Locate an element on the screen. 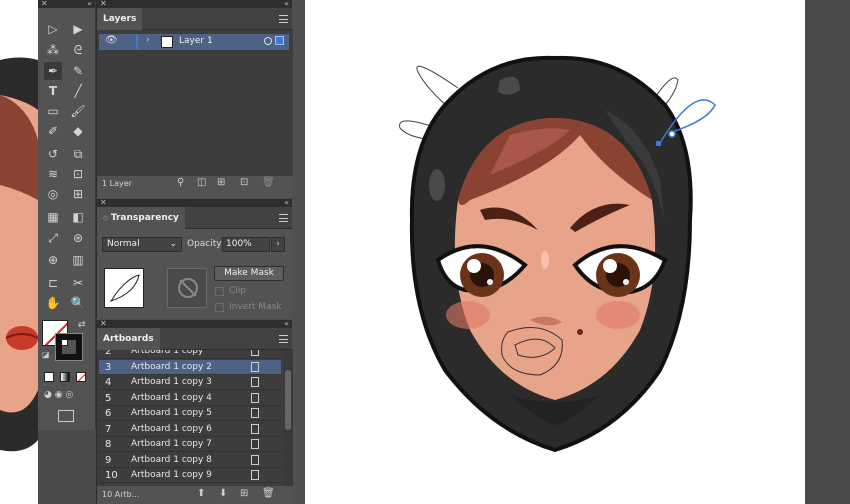  artboard-number: 6 is located at coordinates (108, 413).